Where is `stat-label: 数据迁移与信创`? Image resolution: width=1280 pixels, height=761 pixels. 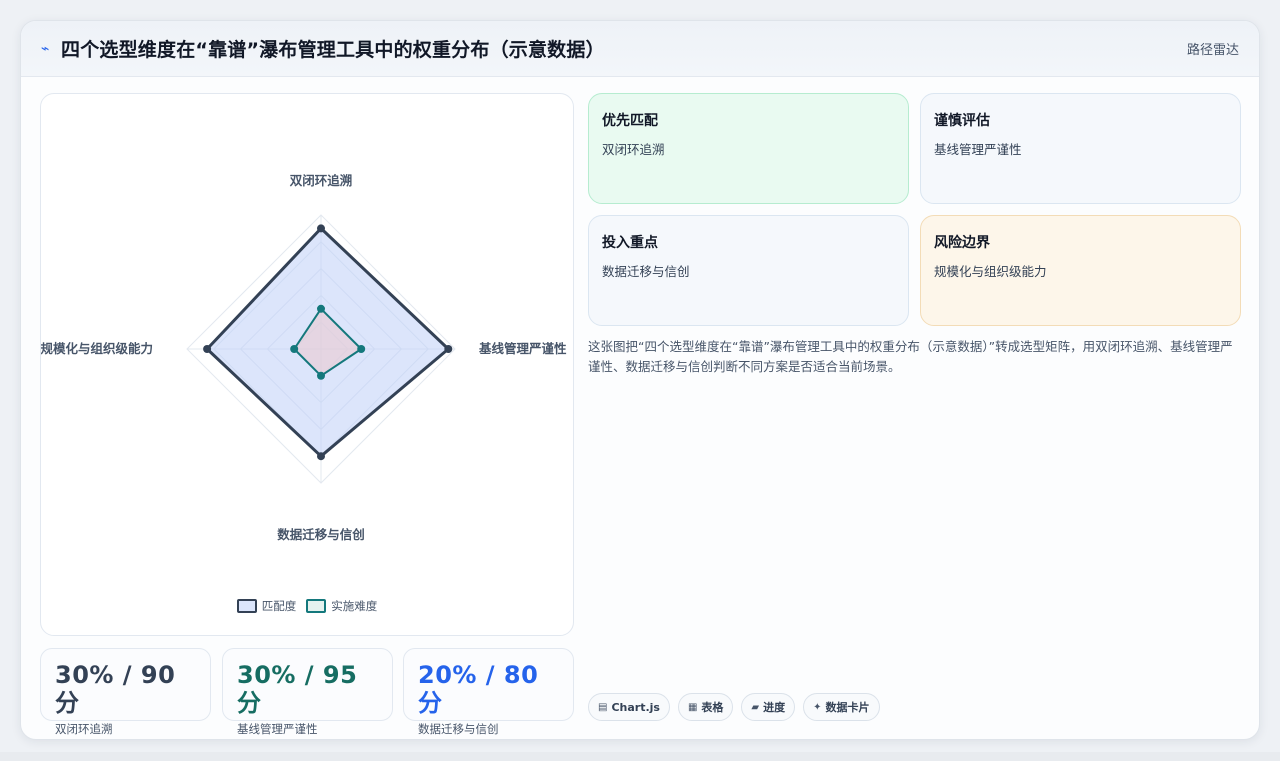
stat-label: 数据迁移与信创 is located at coordinates (458, 729).